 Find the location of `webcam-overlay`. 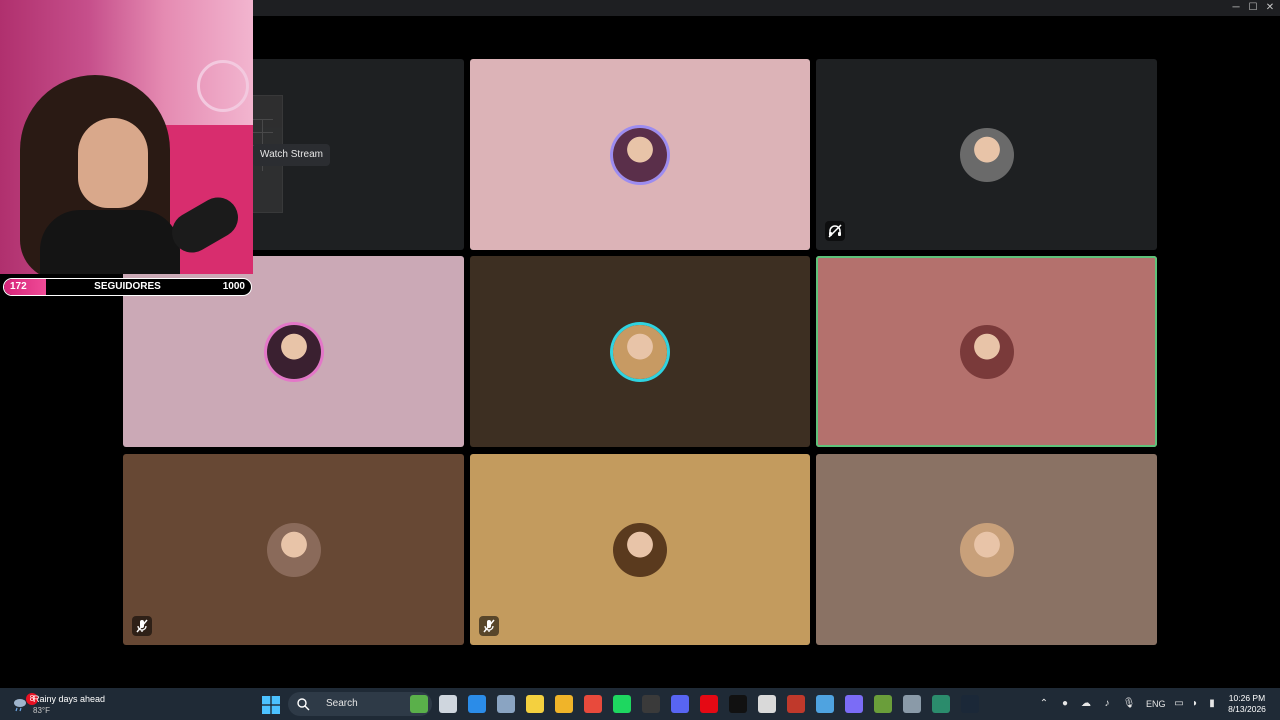

webcam-overlay is located at coordinates (126, 137).